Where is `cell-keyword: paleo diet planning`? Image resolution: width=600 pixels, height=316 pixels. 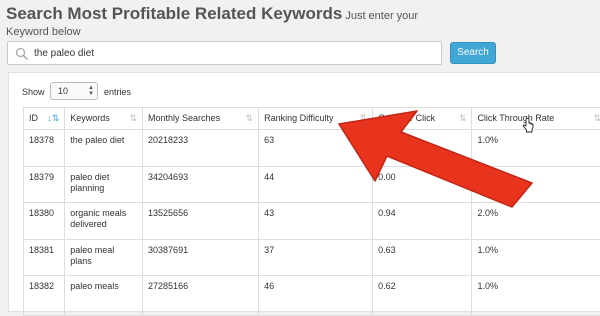
cell-keyword: paleo diet planning is located at coordinates (104, 185).